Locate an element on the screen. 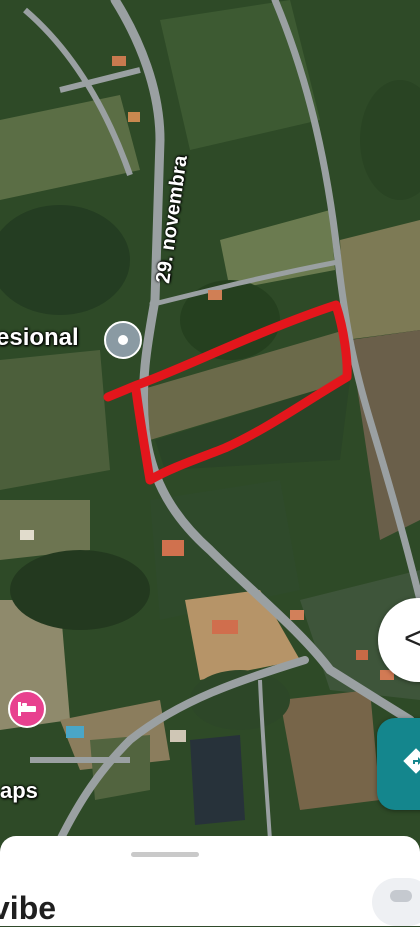 Image resolution: width=420 pixels, height=927 pixels. sheet-action-button is located at coordinates (396, 902).